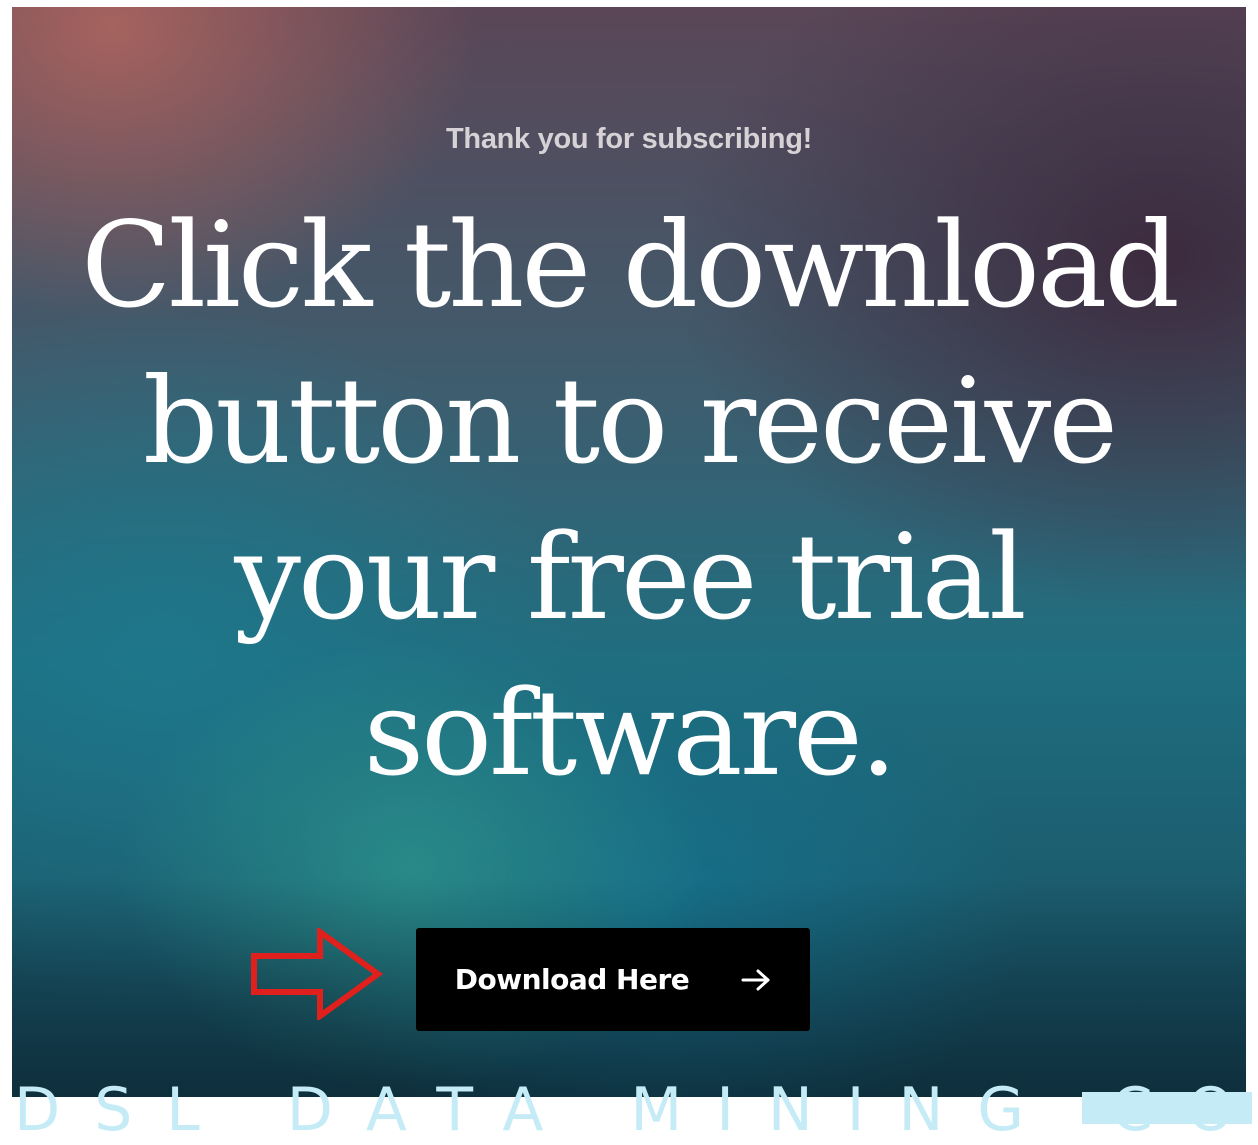  Describe the element at coordinates (636, 1110) in the screenshot. I see `watermark-text: DSL DATA MINING CO.` at that location.